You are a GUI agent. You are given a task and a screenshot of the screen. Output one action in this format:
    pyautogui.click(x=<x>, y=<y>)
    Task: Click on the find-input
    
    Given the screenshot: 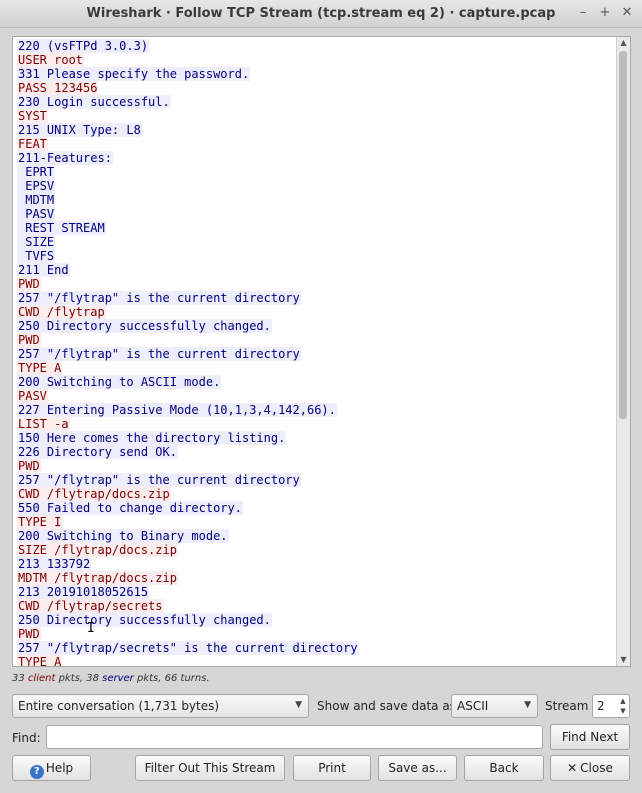 What is the action you would take?
    pyautogui.click(x=294, y=737)
    